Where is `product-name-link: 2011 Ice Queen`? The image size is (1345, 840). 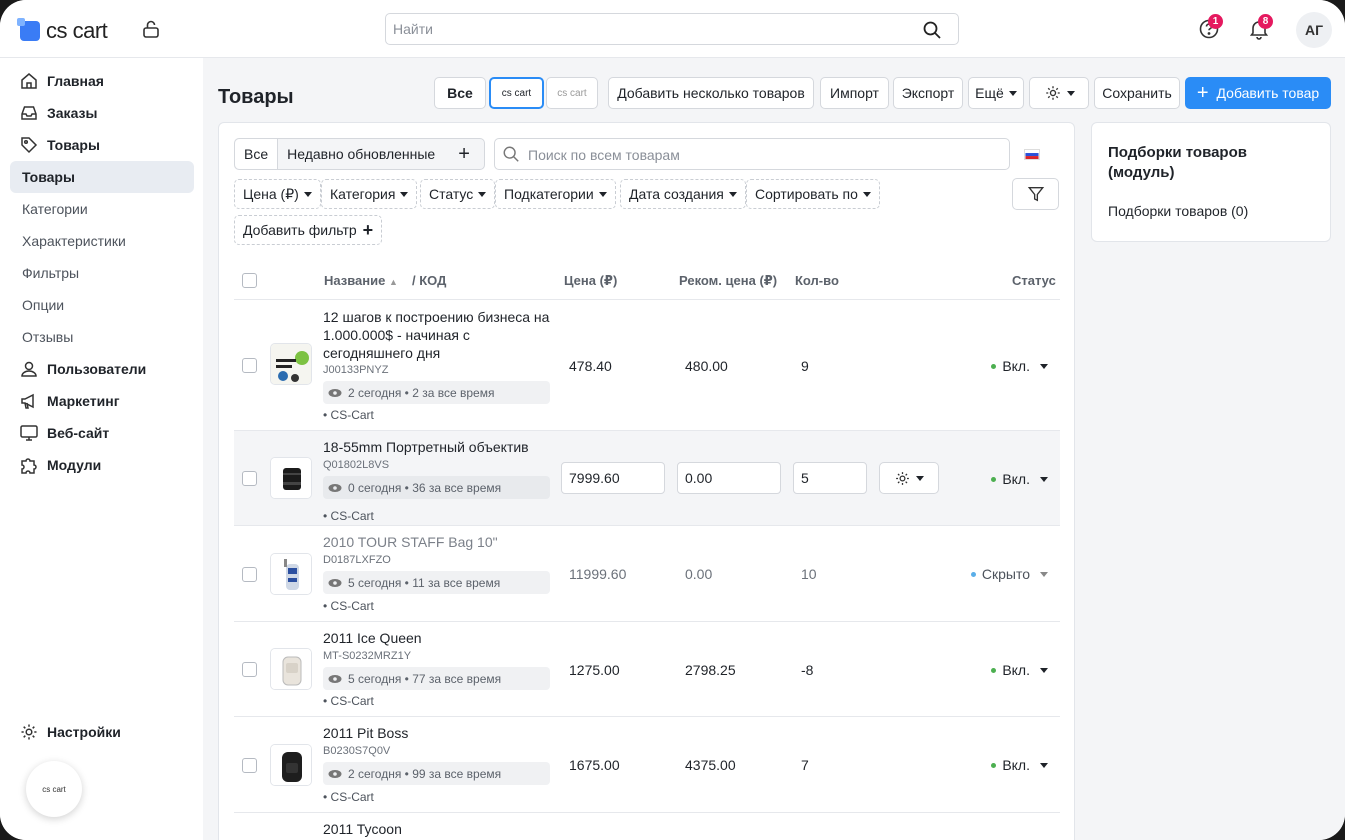
product-name-link: 2011 Ice Queen is located at coordinates (438, 638).